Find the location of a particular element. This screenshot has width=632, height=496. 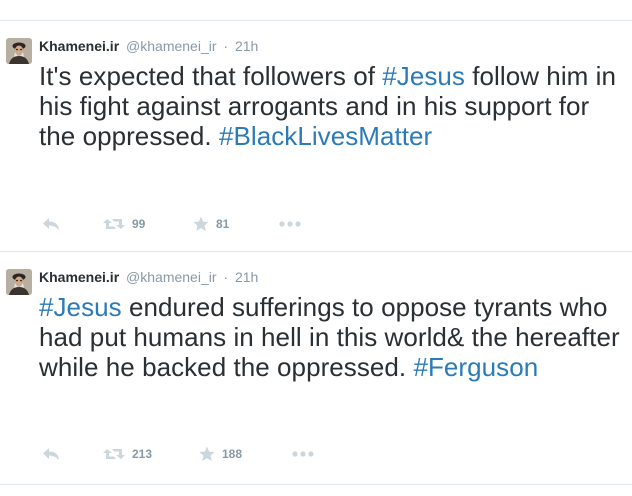

favorite-count: 188 is located at coordinates (232, 454).